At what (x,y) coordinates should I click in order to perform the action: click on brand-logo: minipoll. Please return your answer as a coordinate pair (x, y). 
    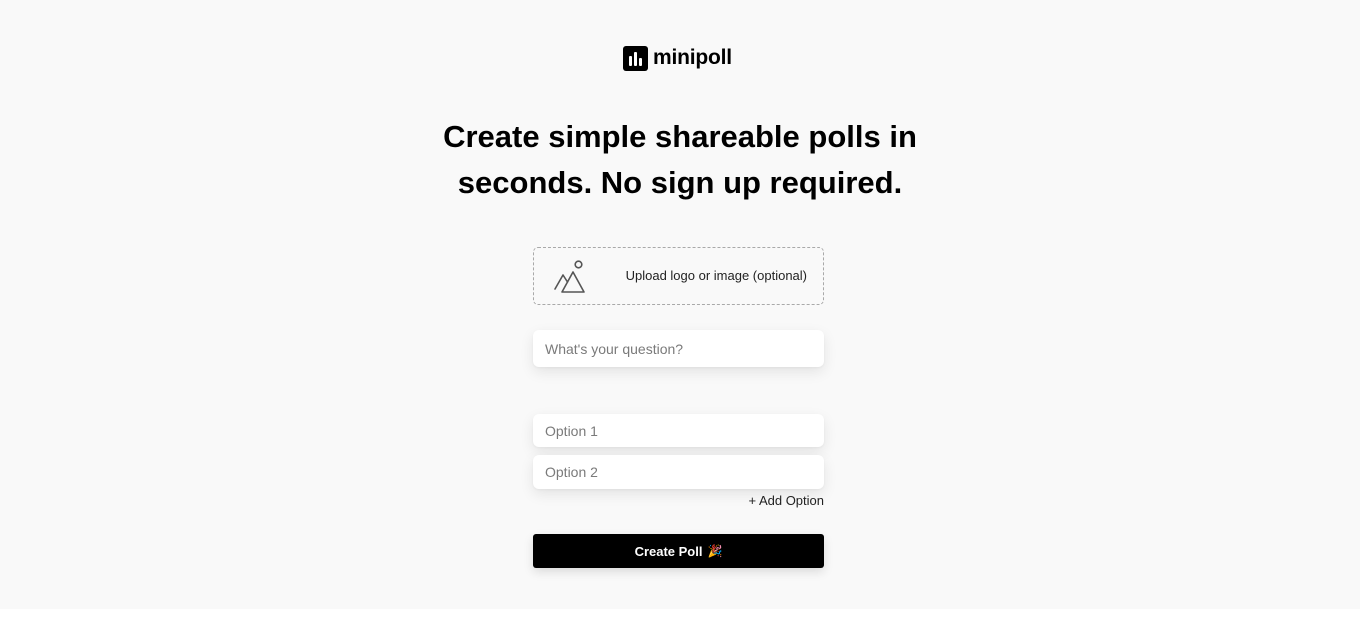
    Looking at the image, I should click on (677, 58).